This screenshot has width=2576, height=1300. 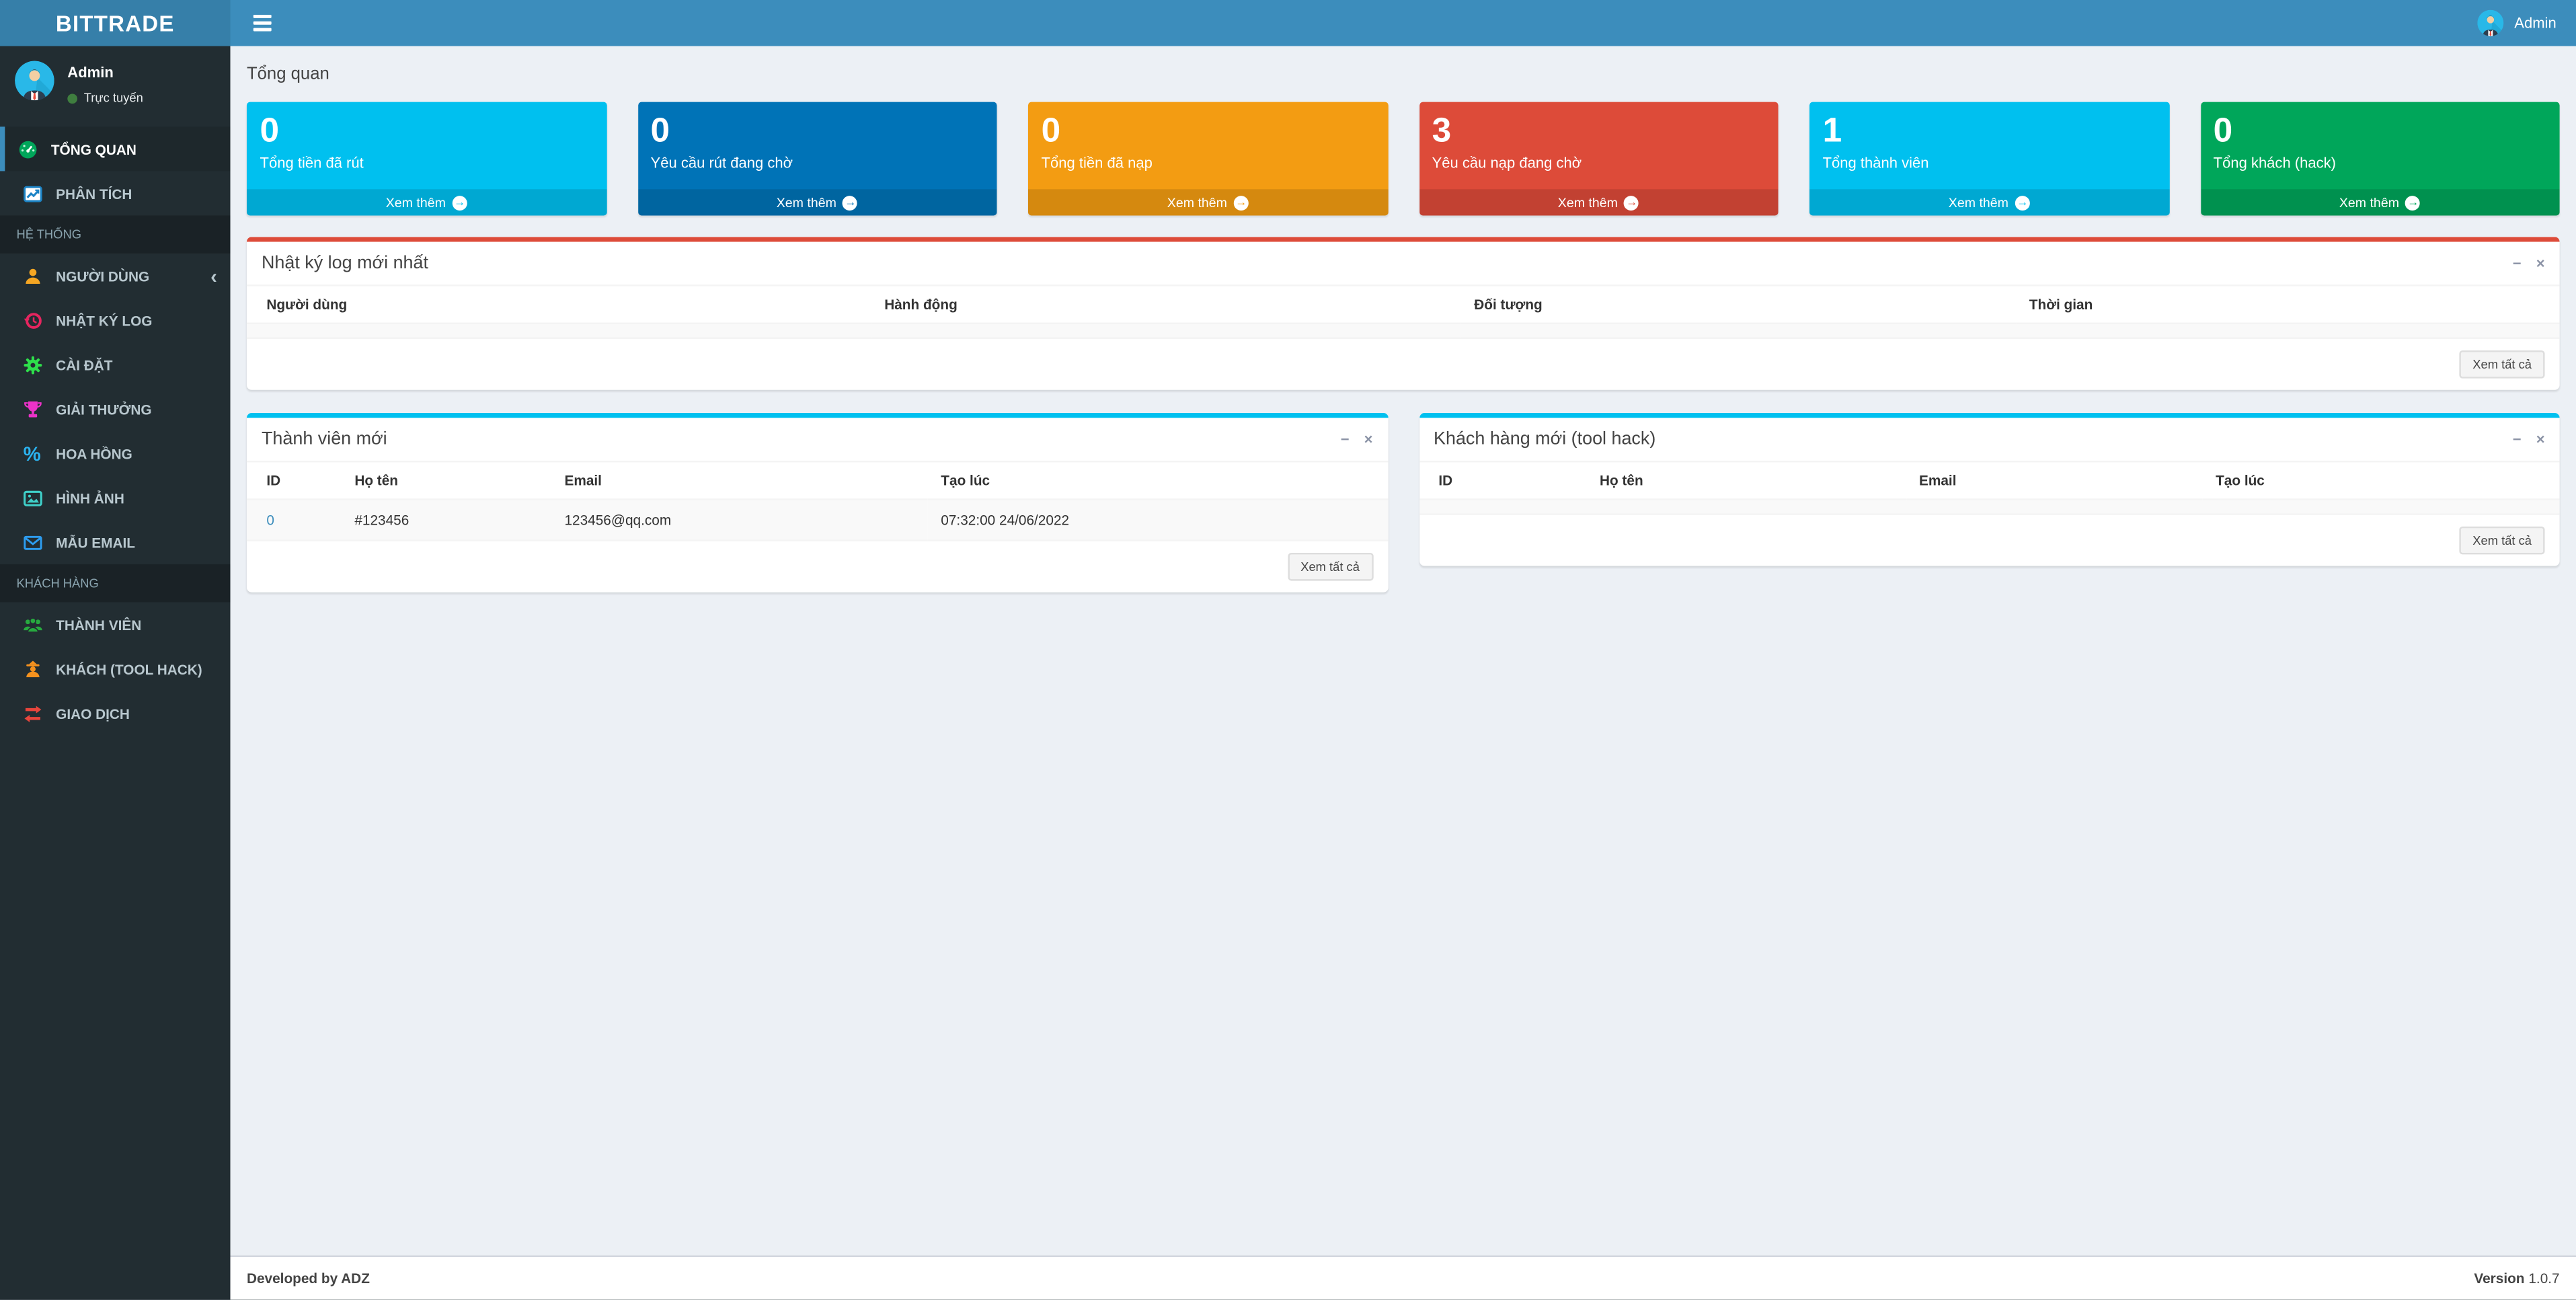 I want to click on envelope-icon, so click(x=32, y=542).